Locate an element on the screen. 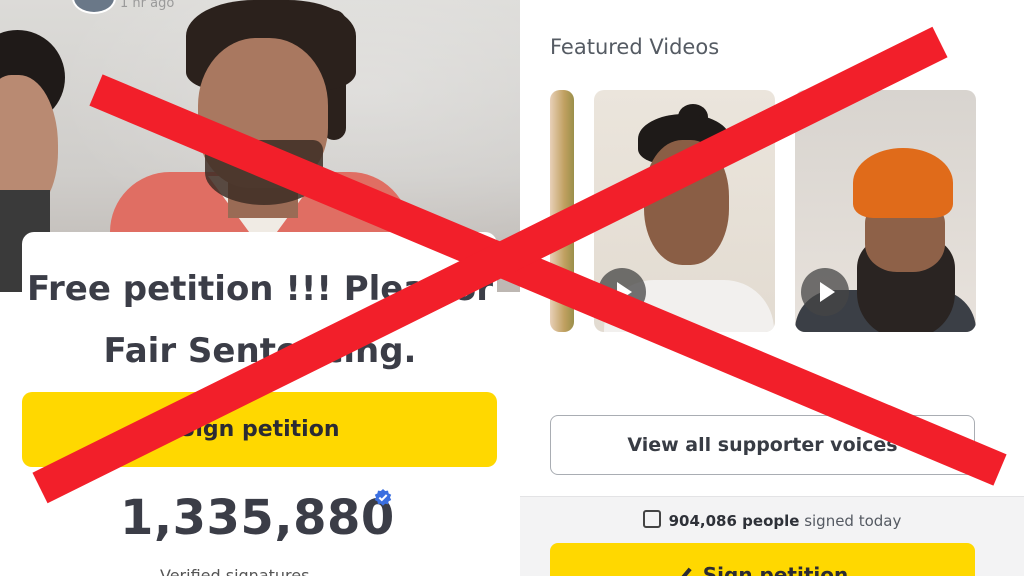 This screenshot has height=576, width=1024. signature-count: 1,335,880 is located at coordinates (257, 518).